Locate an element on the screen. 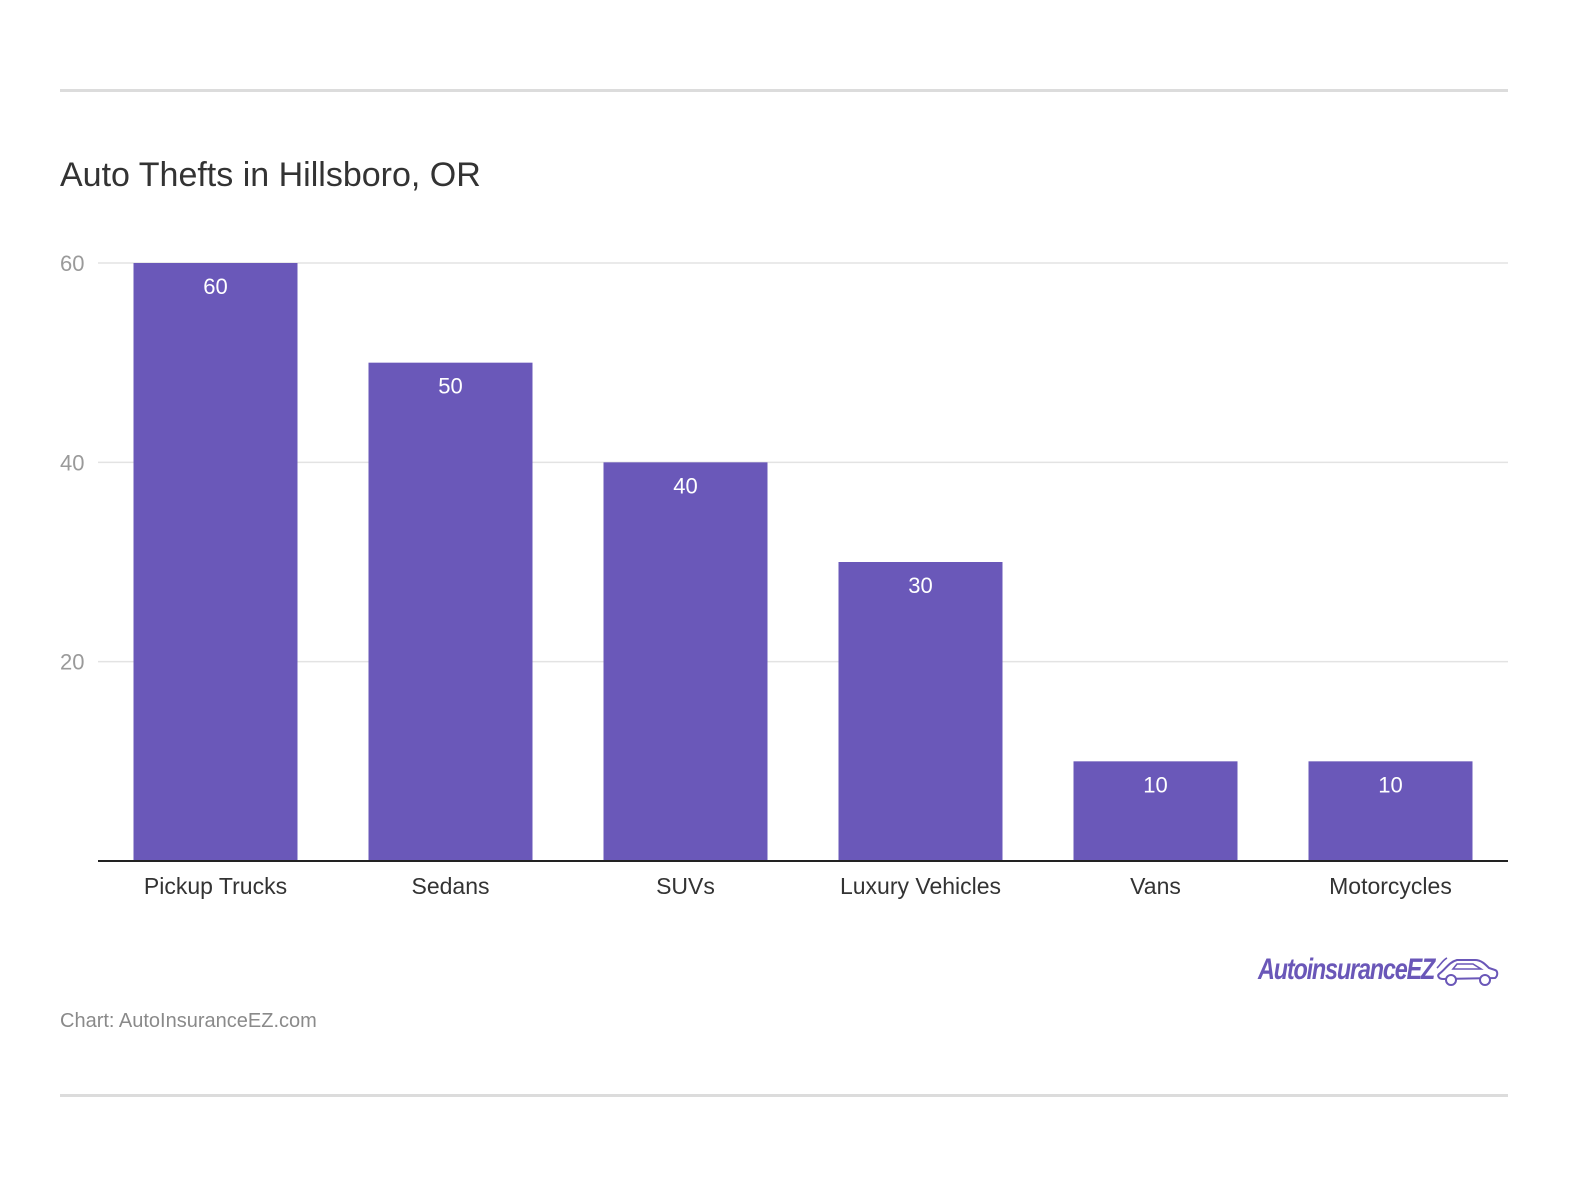 This screenshot has height=1184, width=1576. data-label: 30 is located at coordinates (920, 585).